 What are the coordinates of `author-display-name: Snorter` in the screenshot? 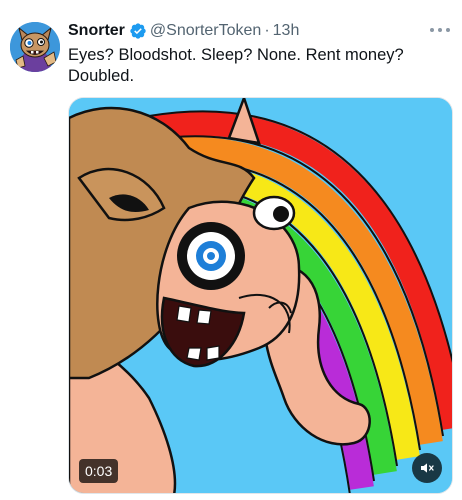 It's located at (96, 31).